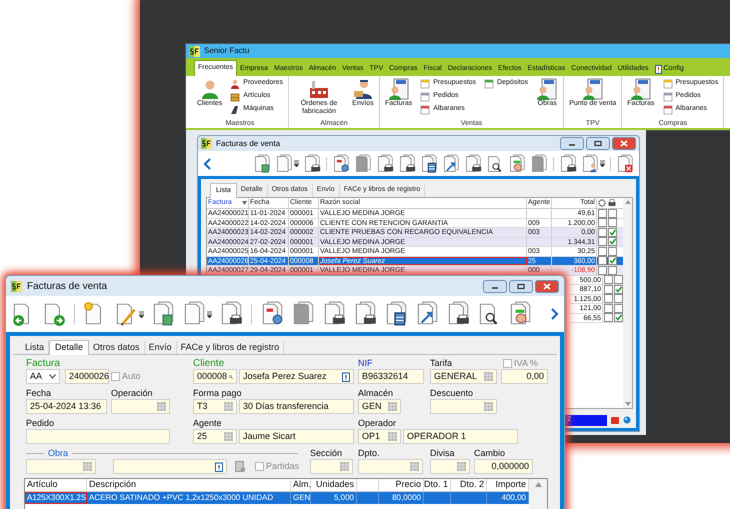 The width and height of the screenshot is (730, 509). What do you see at coordinates (379, 406) in the screenshot?
I see `input-field: GEN` at bounding box center [379, 406].